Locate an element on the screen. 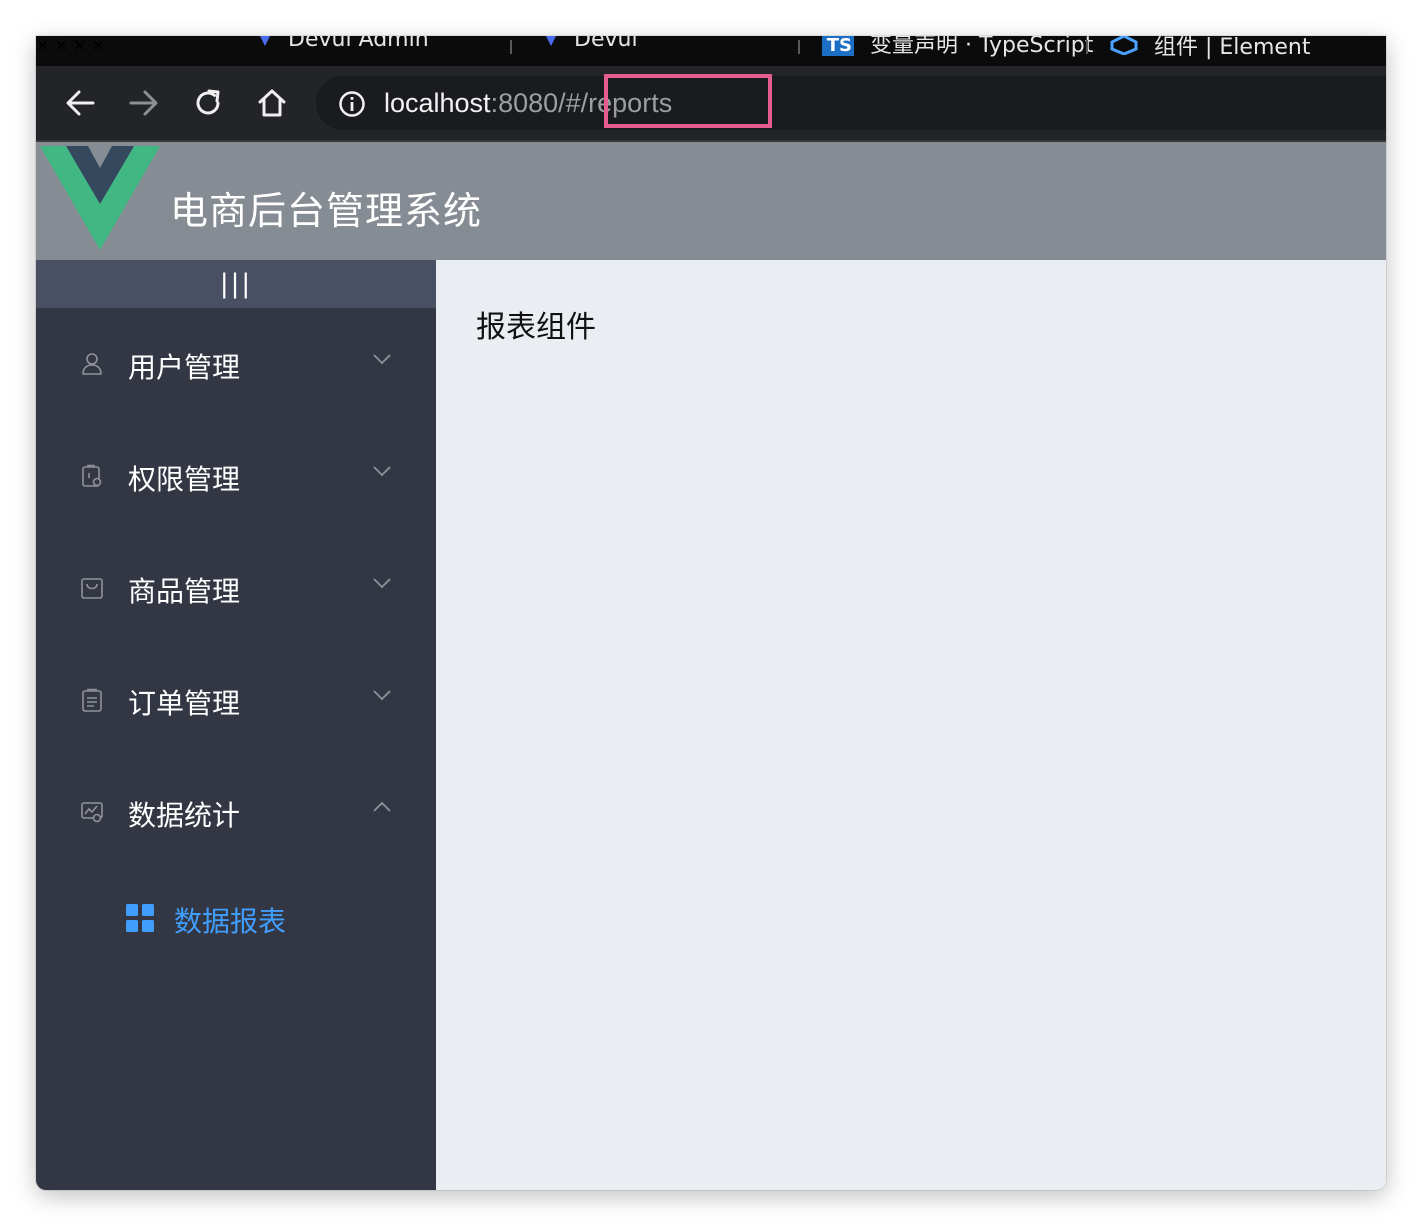 The width and height of the screenshot is (1422, 1226). menu-label: 数据统计 is located at coordinates (184, 815).